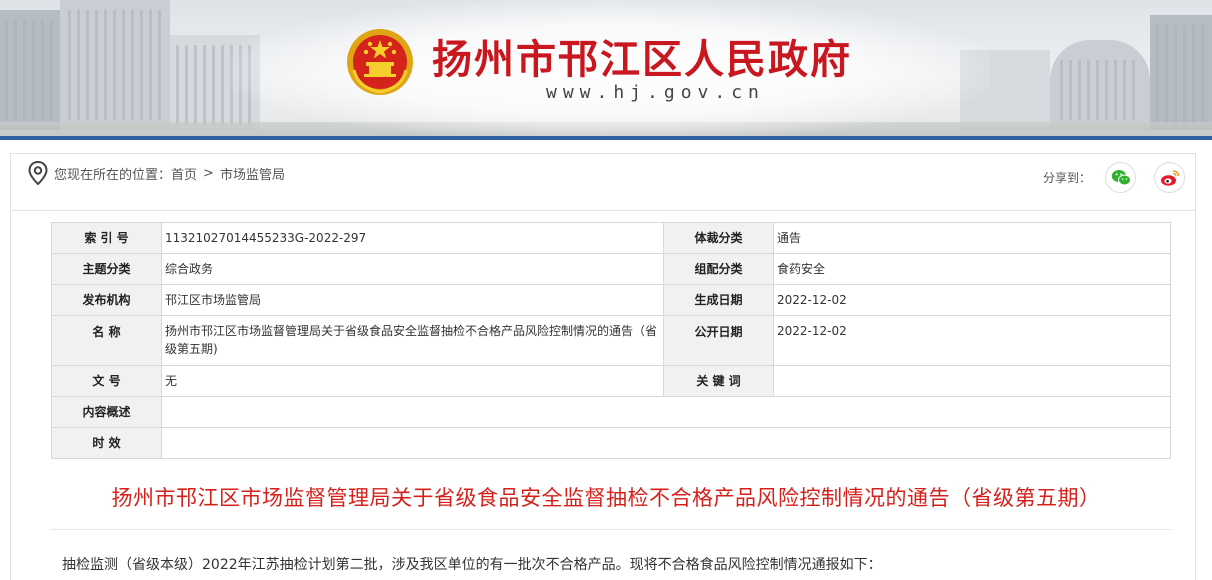 This screenshot has width=1212, height=580. Describe the element at coordinates (412, 238) in the screenshot. I see `info-value: 11321027014455233G-2022-297` at that location.